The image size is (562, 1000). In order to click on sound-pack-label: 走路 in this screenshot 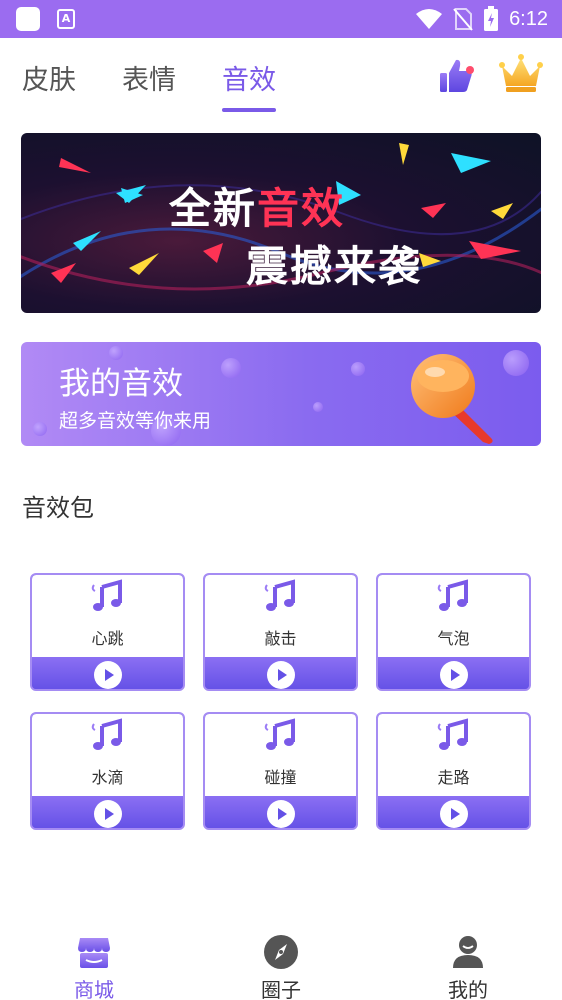, I will do `click(453, 777)`.